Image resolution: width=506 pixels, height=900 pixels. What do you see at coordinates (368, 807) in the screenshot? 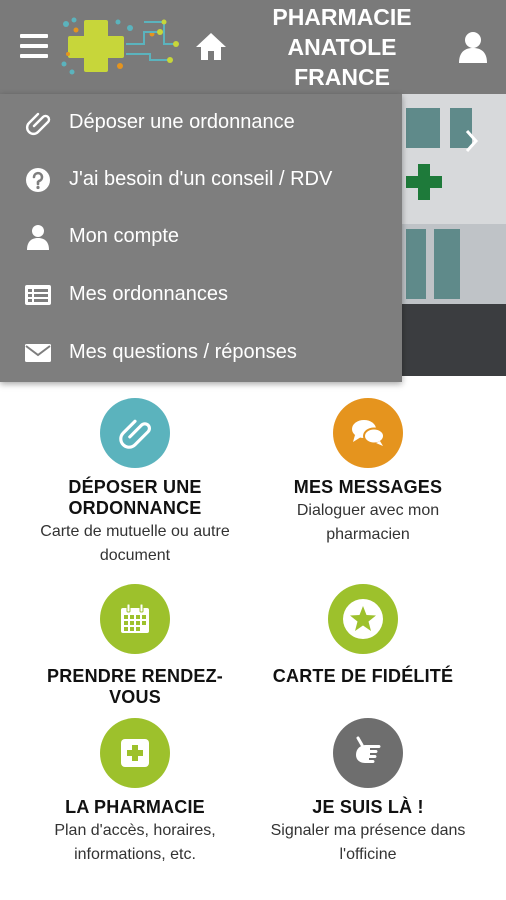
I see `tile-title: JE SUIS LÀ !` at bounding box center [368, 807].